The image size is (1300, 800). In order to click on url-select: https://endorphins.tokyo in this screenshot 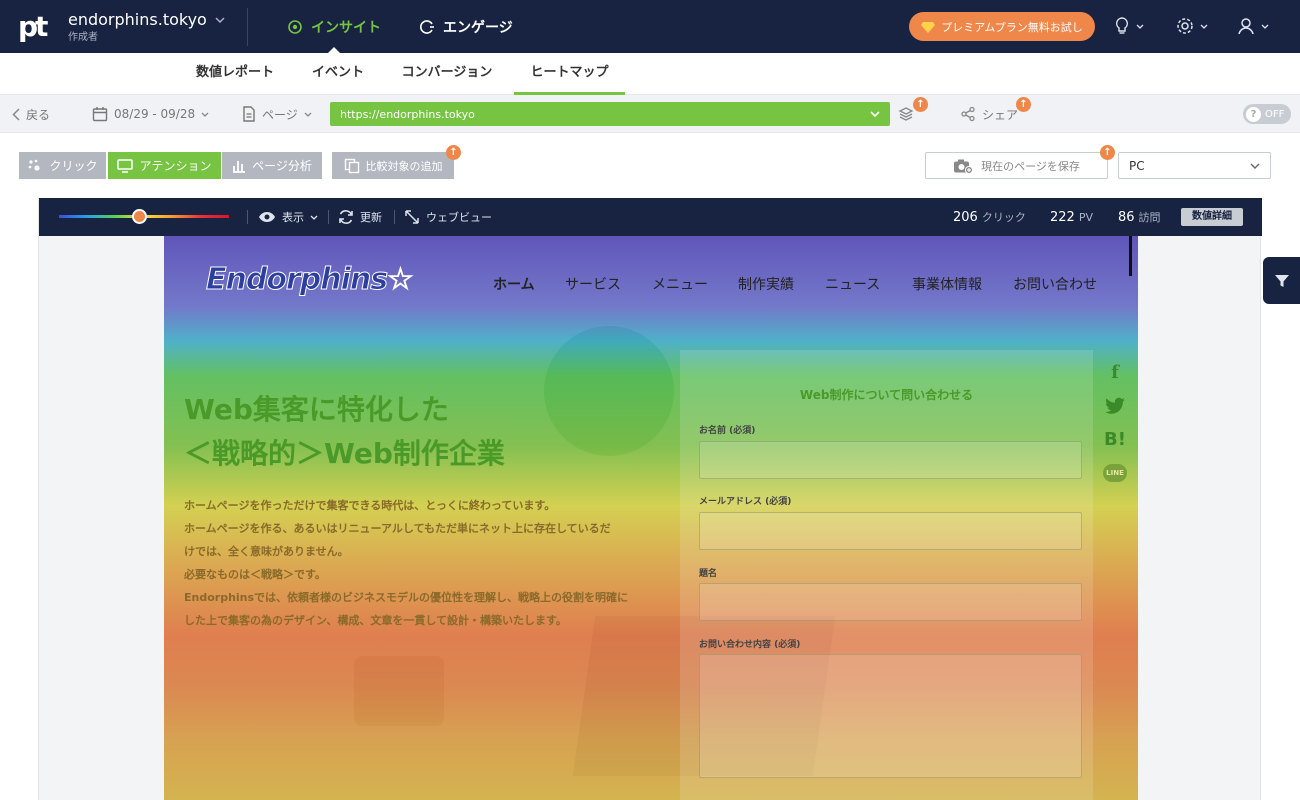, I will do `click(610, 114)`.